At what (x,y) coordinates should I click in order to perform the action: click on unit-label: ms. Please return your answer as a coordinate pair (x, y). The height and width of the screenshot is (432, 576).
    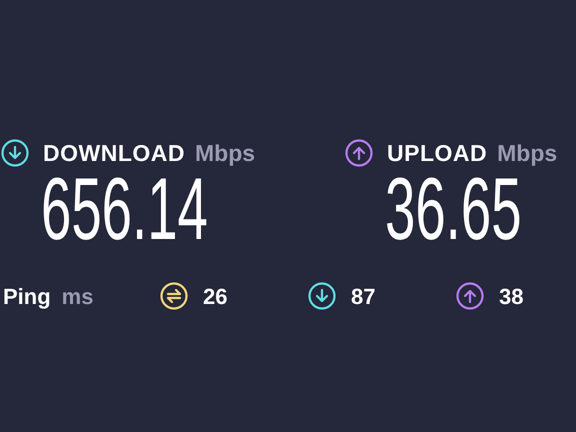
    Looking at the image, I should click on (78, 296).